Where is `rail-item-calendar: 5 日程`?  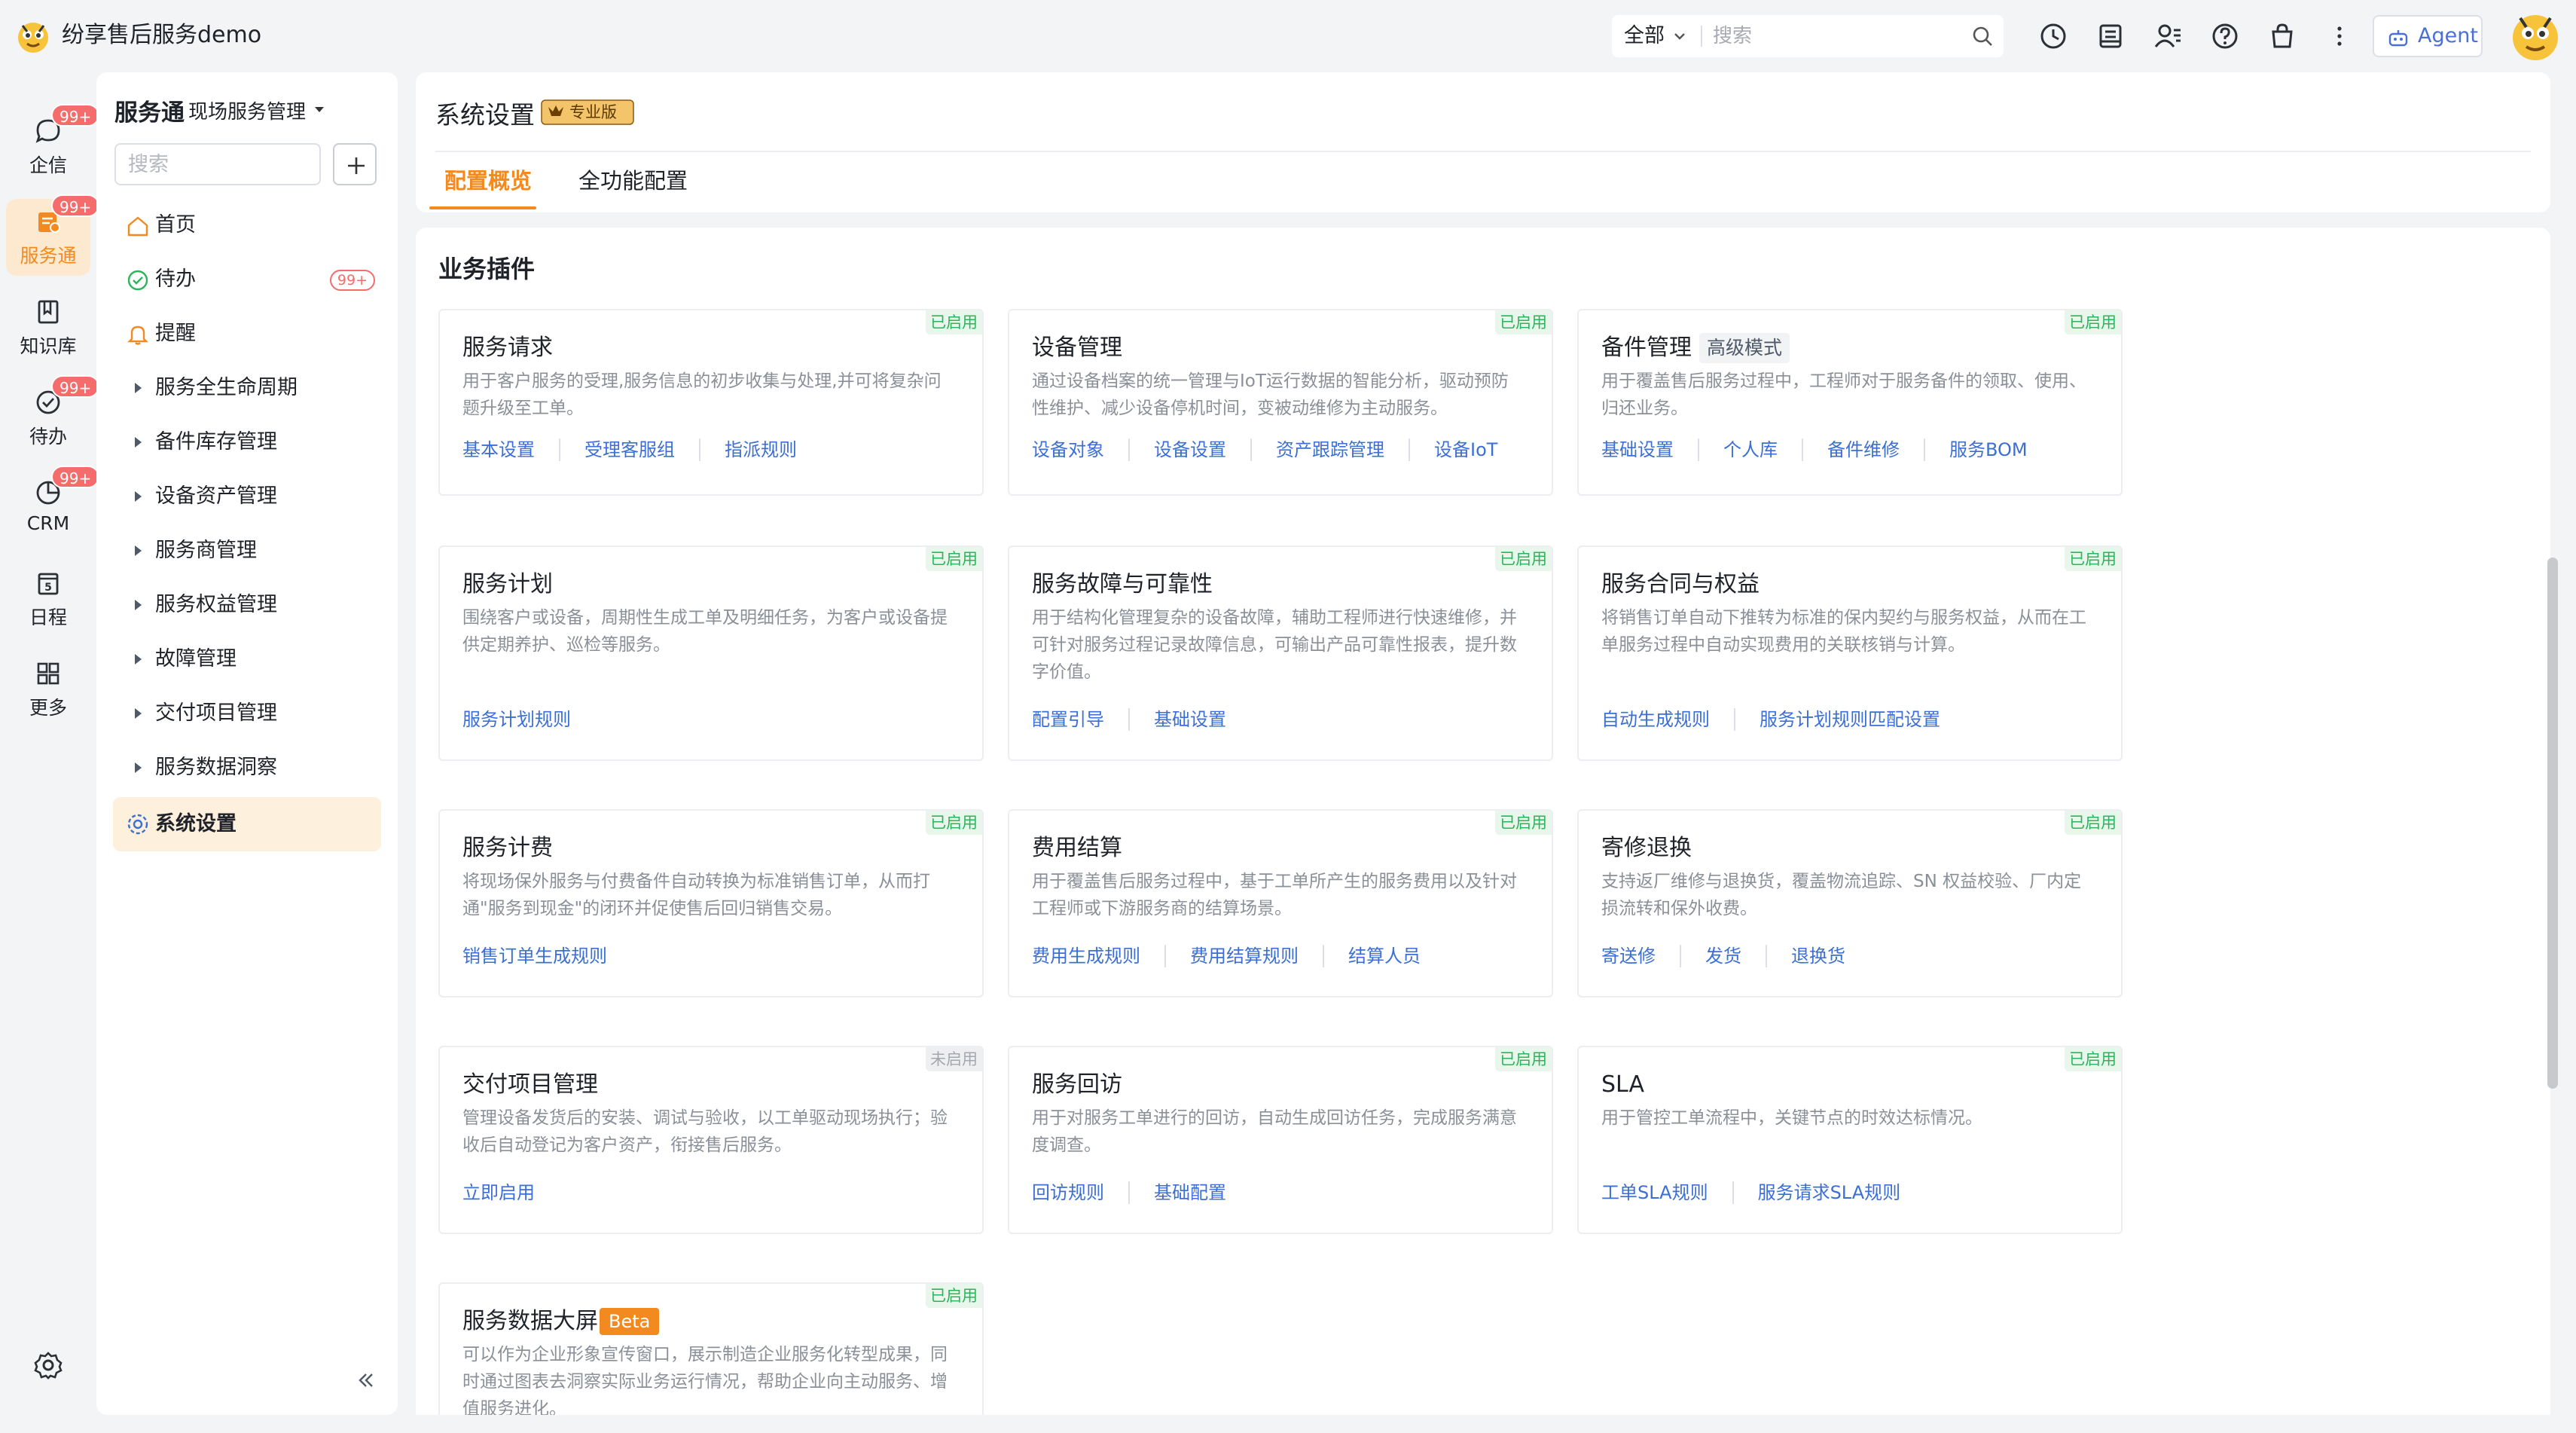
rail-item-calendar: 5 日程 is located at coordinates (48, 600).